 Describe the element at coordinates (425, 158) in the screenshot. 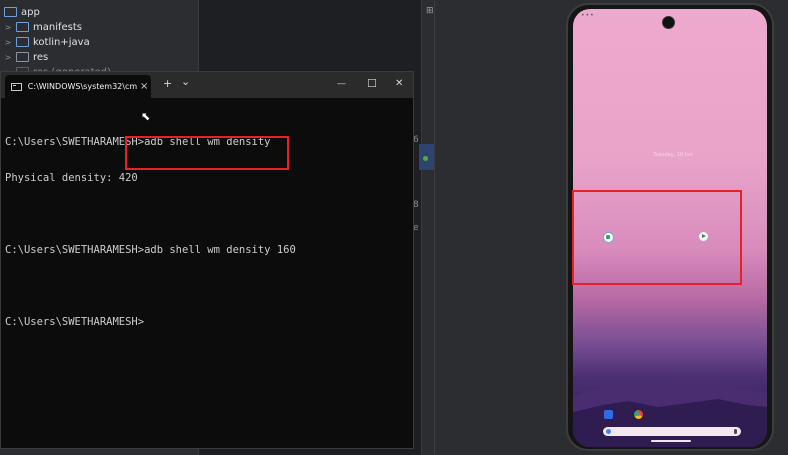

I see `run-status-dot` at that location.